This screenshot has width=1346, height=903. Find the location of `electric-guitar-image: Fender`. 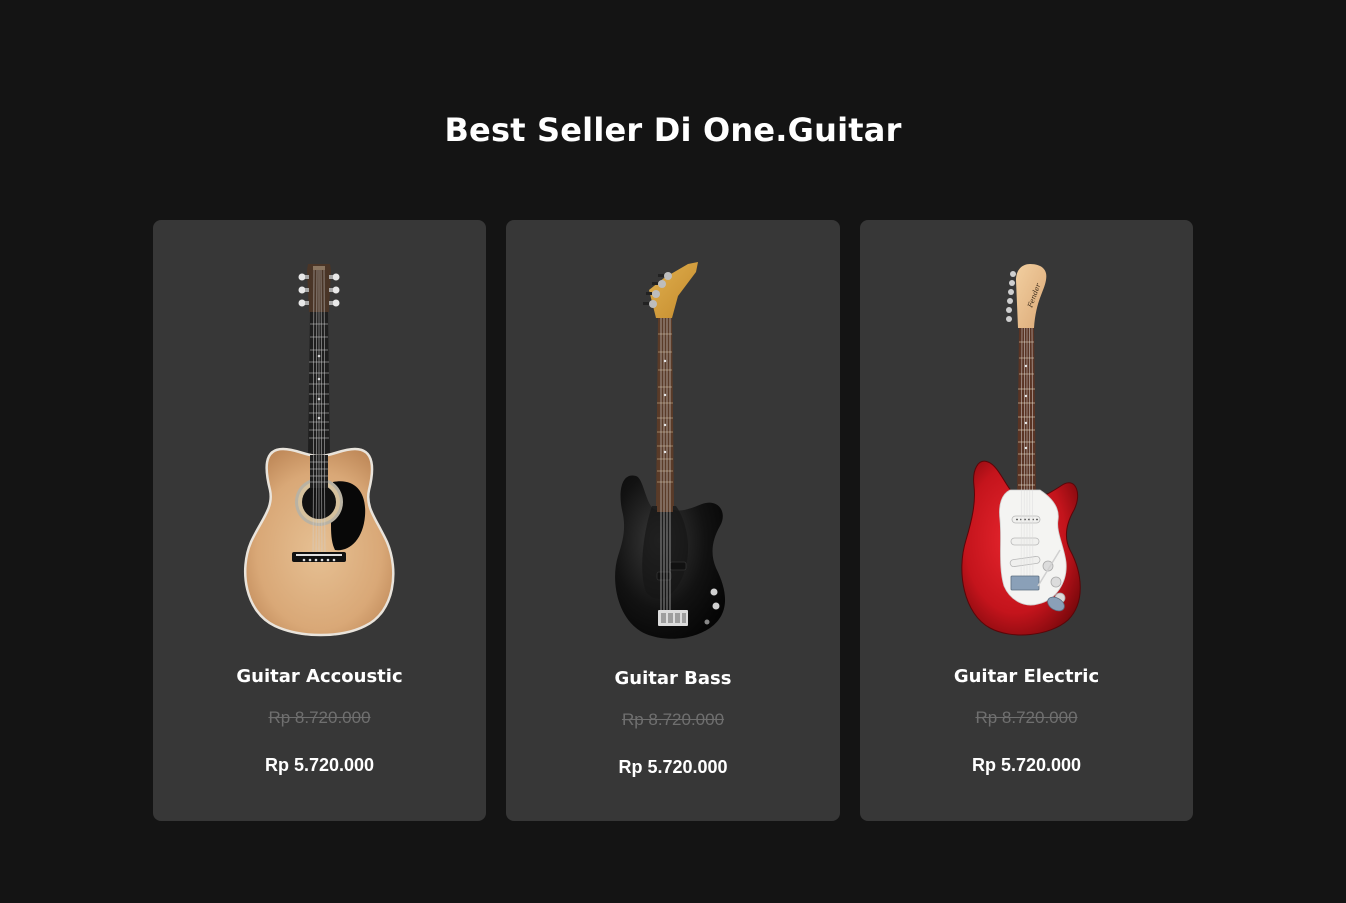

electric-guitar-image: Fender is located at coordinates (1021, 450).